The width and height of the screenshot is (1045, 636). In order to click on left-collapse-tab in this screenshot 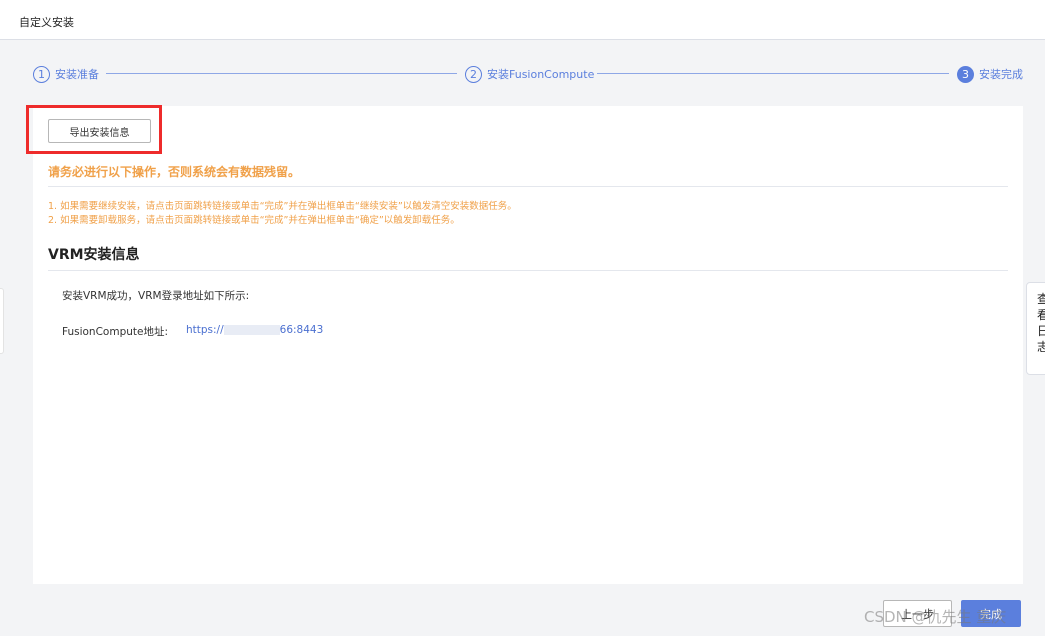, I will do `click(2, 321)`.